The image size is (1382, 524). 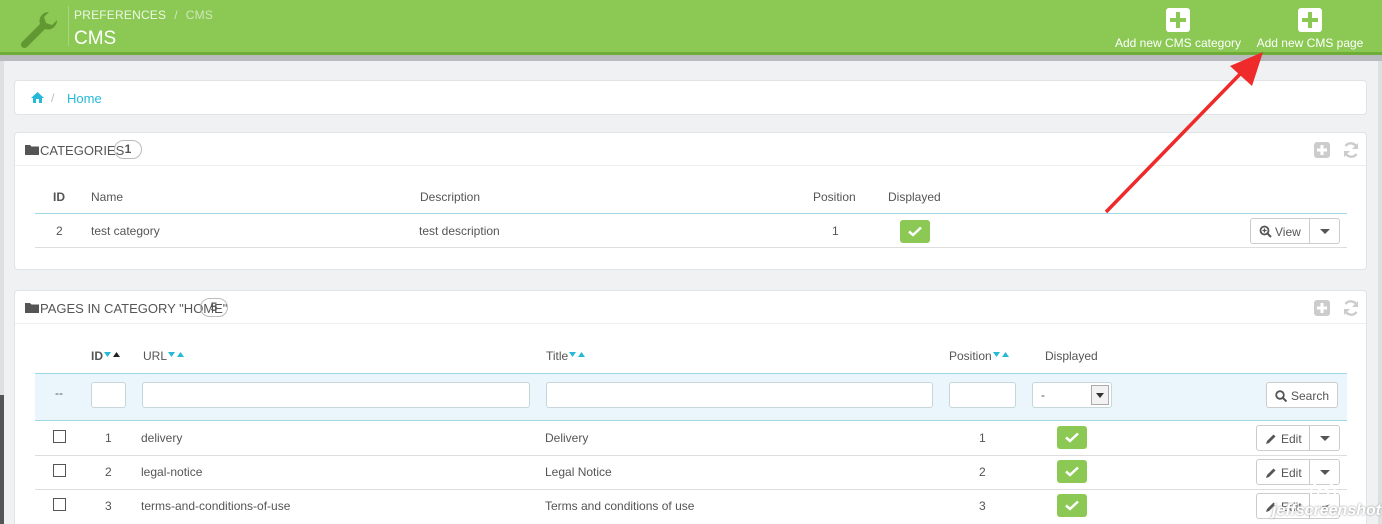 What do you see at coordinates (690, 307) in the screenshot?
I see `pages-panel-header: PAGES IN CATEGORY "HOME" 5` at bounding box center [690, 307].